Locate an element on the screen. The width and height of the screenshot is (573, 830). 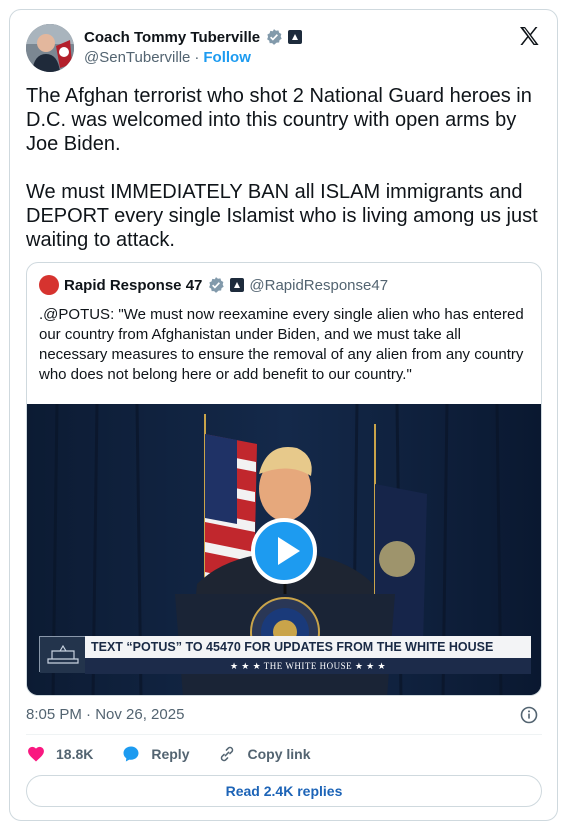
quote-header: Rapid Response 47 @RapidResponse47 is located at coordinates (213, 285).